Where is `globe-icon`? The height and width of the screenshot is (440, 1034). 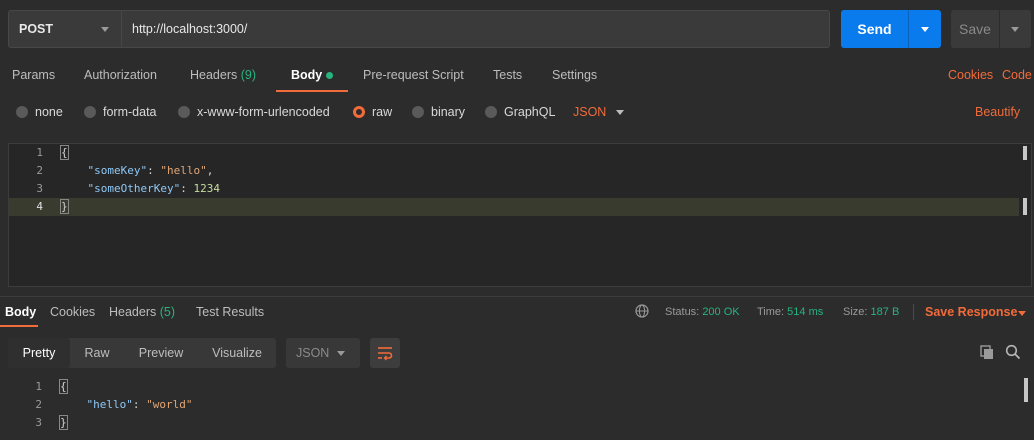
globe-icon is located at coordinates (642, 311).